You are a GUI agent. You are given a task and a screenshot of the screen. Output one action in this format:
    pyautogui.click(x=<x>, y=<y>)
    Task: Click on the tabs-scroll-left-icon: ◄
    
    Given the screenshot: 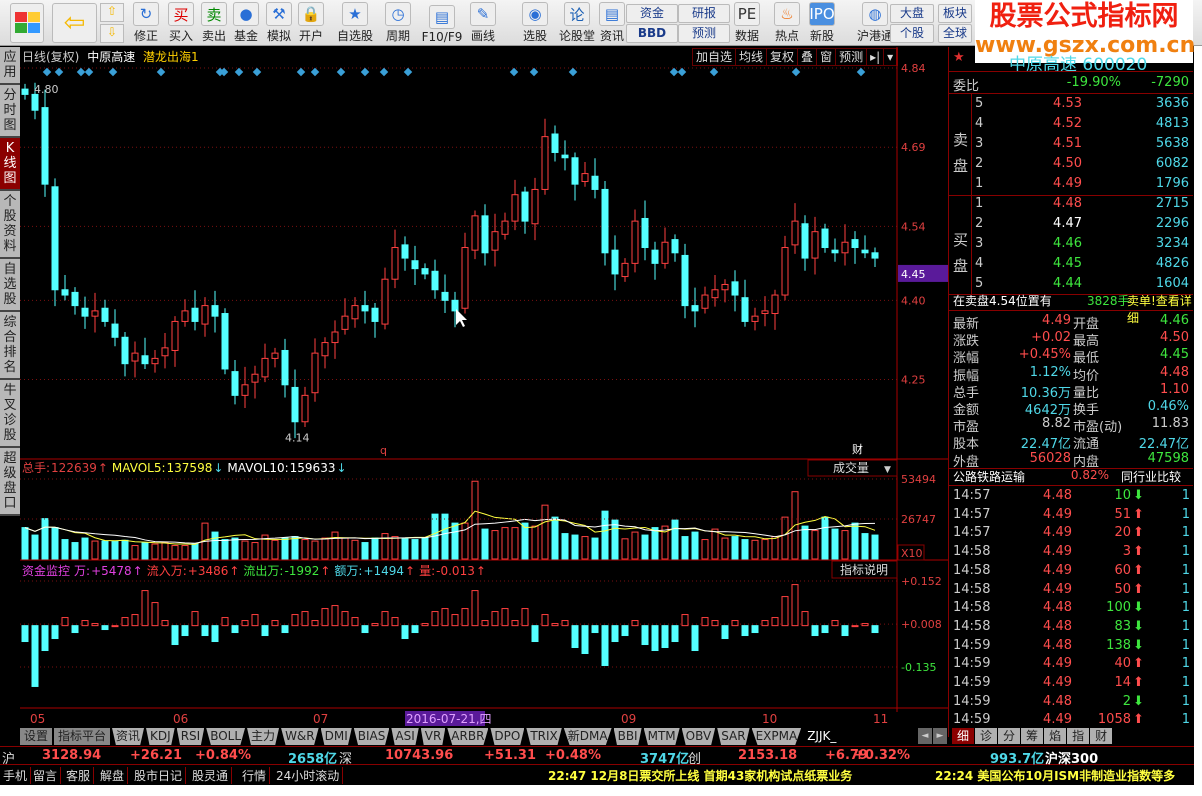 What is the action you would take?
    pyautogui.click(x=925, y=736)
    